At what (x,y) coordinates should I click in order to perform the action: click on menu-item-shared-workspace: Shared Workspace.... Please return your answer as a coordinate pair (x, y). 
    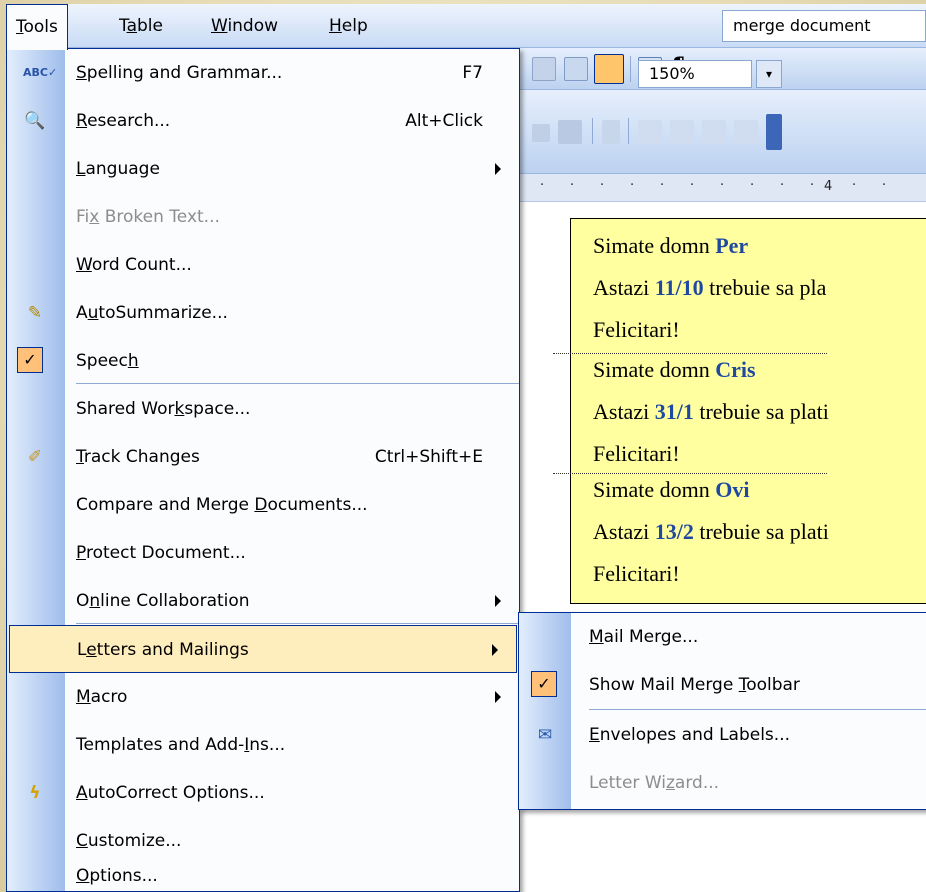
    Looking at the image, I should click on (263, 409).